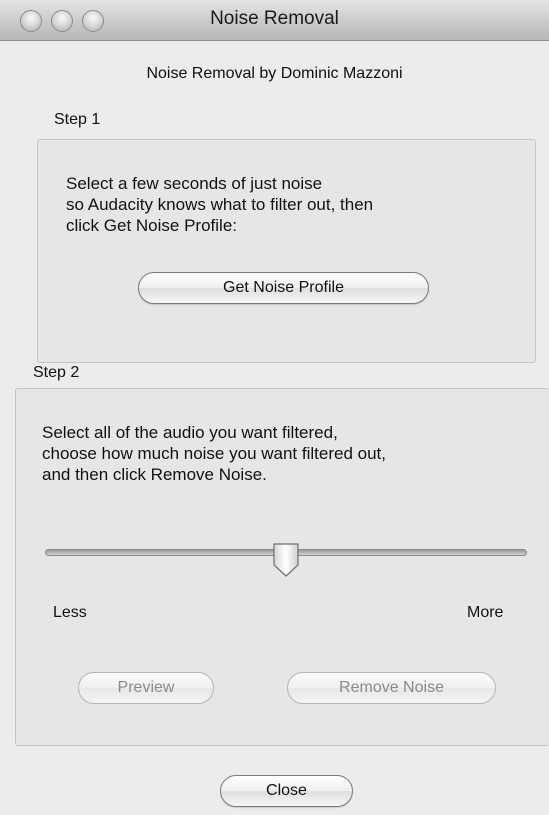  What do you see at coordinates (70, 612) in the screenshot?
I see `slider-min-label: Less` at bounding box center [70, 612].